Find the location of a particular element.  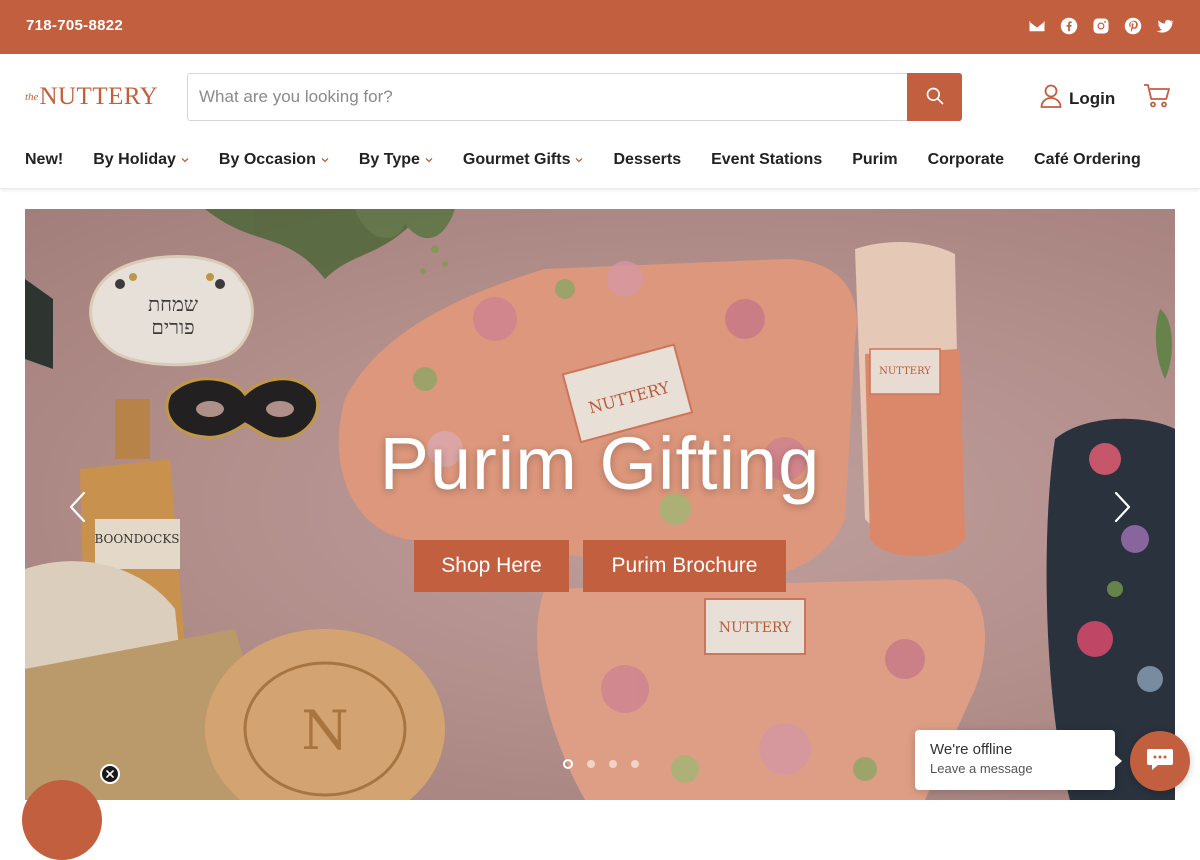

cart-button is located at coordinates (1157, 96).